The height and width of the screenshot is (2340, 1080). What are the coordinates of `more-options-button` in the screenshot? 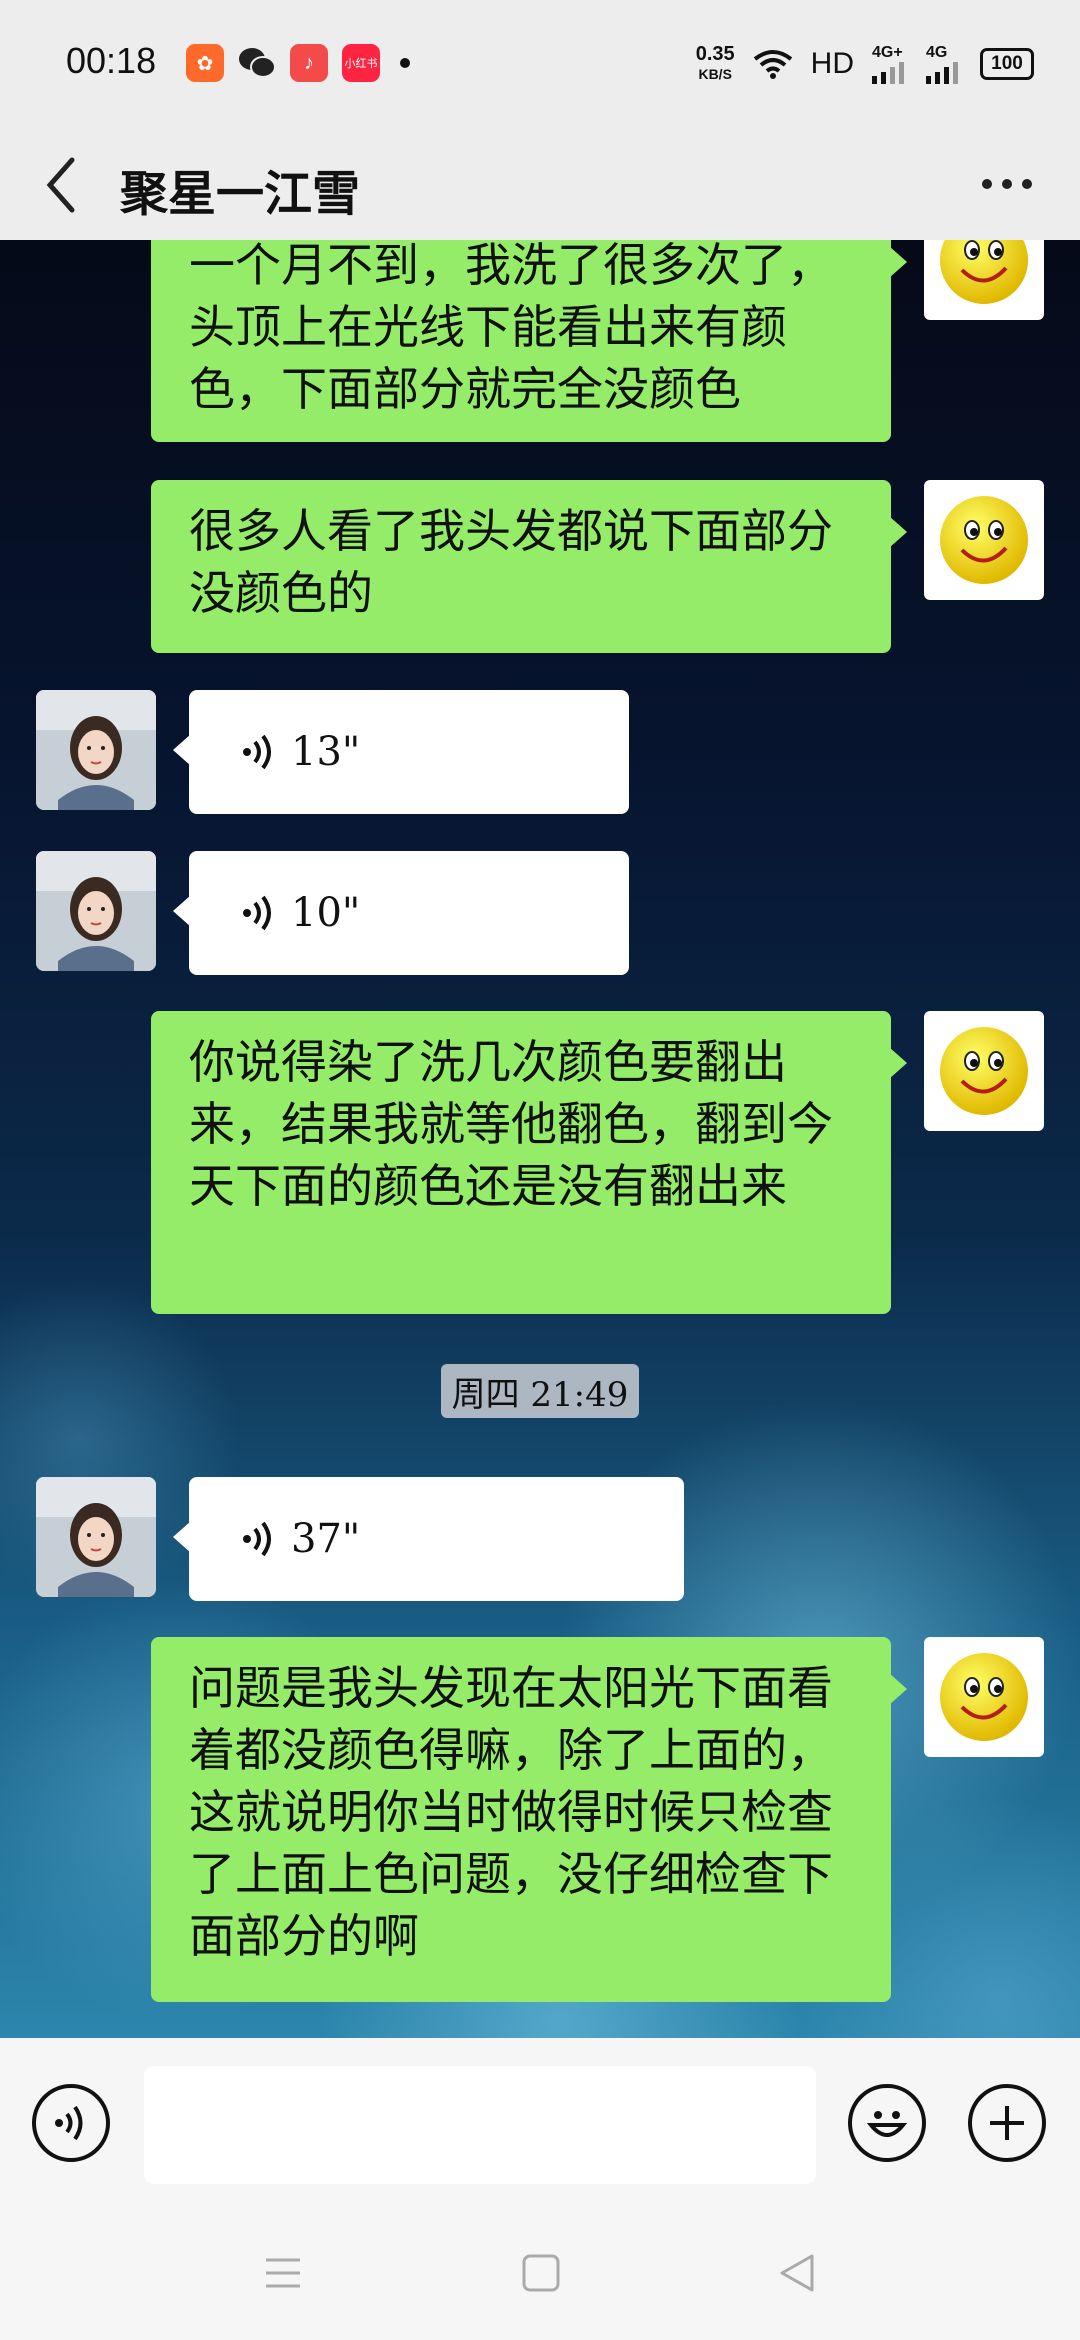 It's located at (1012, 184).